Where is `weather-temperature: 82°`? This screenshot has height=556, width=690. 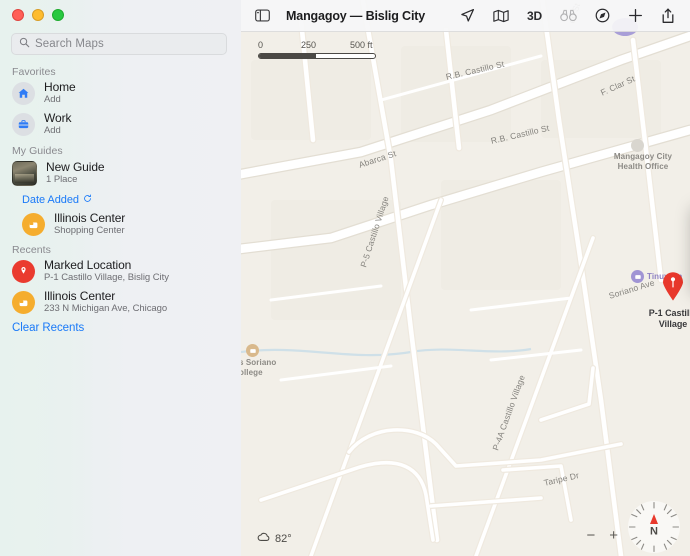 weather-temperature: 82° is located at coordinates (283, 538).